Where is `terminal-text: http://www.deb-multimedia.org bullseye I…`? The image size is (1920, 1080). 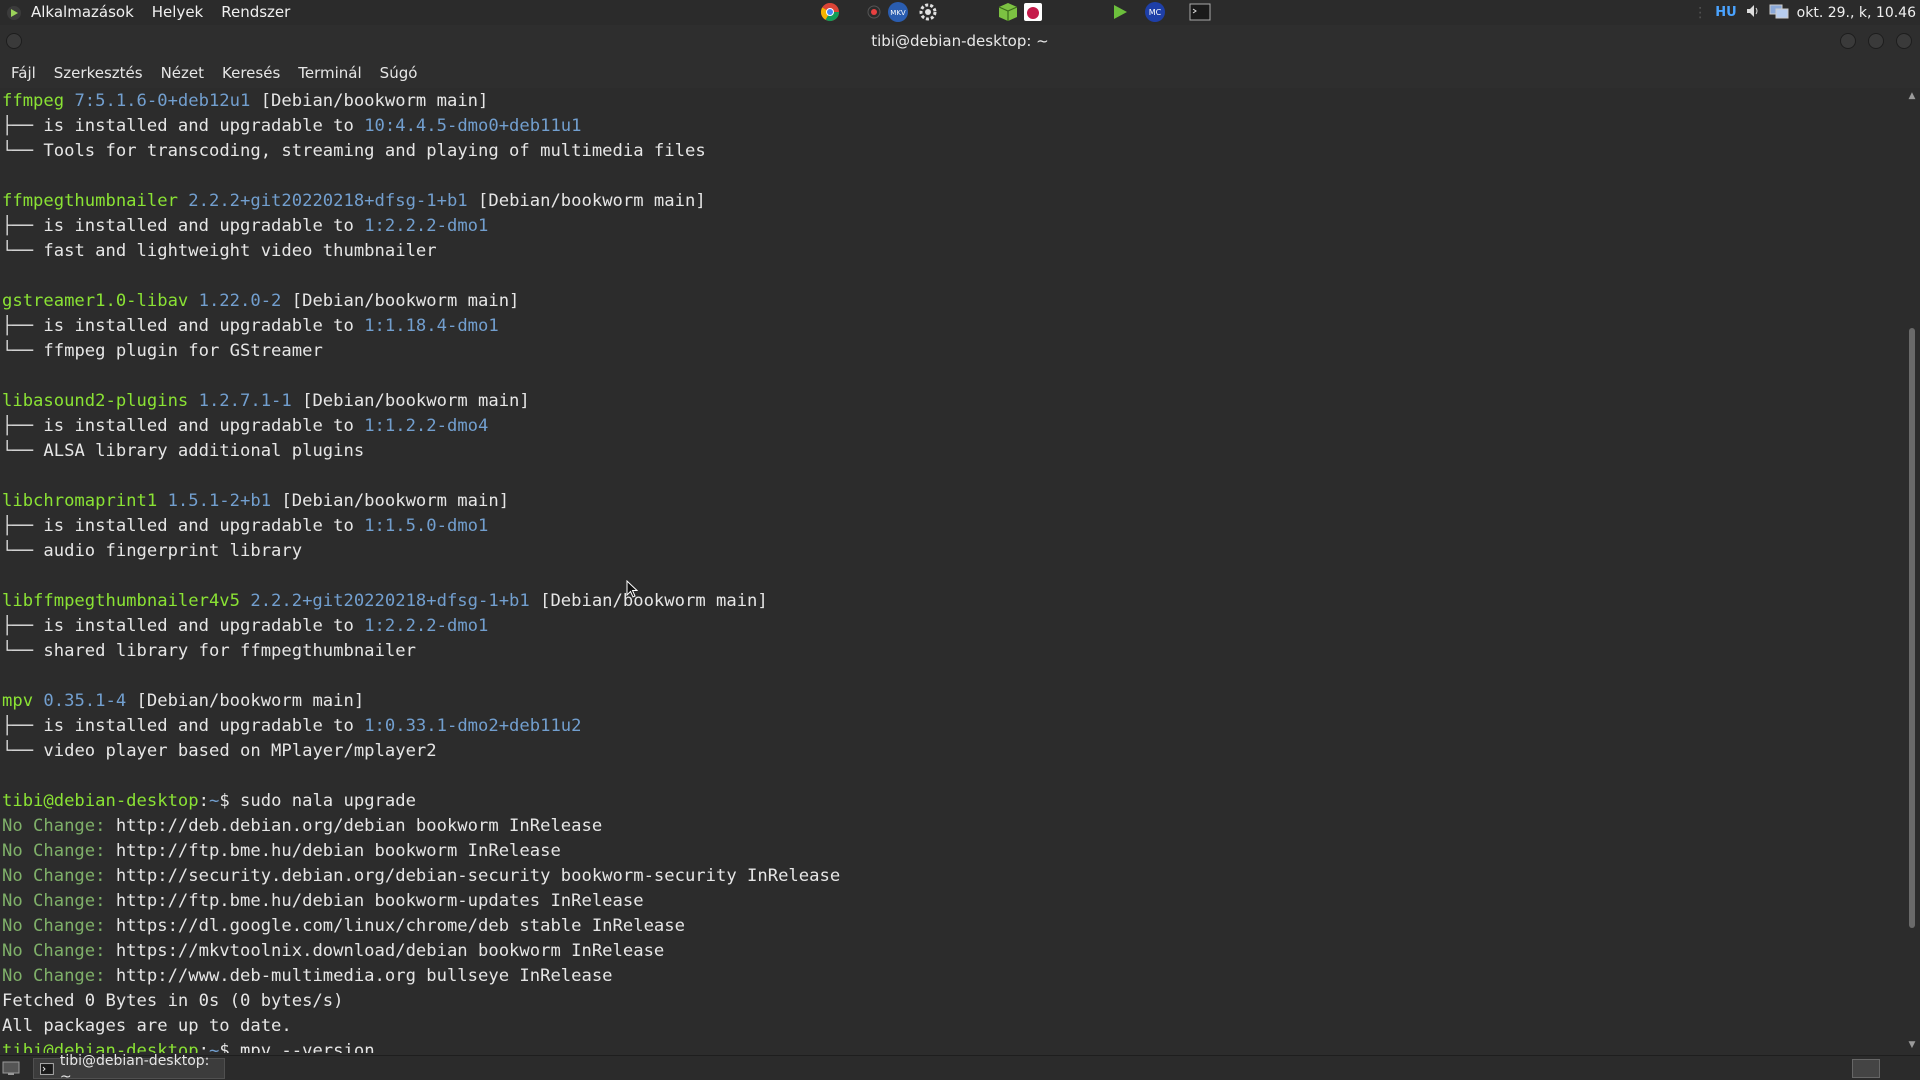 terminal-text: http://www.deb-multimedia.org bullseye I… is located at coordinates (359, 976).